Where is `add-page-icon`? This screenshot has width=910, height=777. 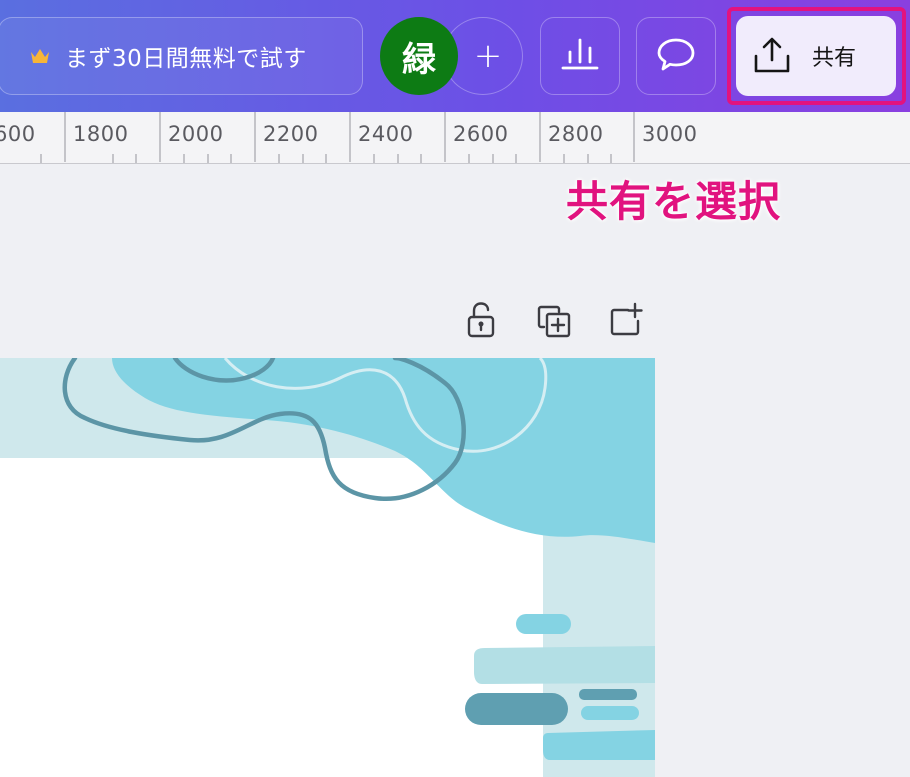
add-page-icon is located at coordinates (626, 320).